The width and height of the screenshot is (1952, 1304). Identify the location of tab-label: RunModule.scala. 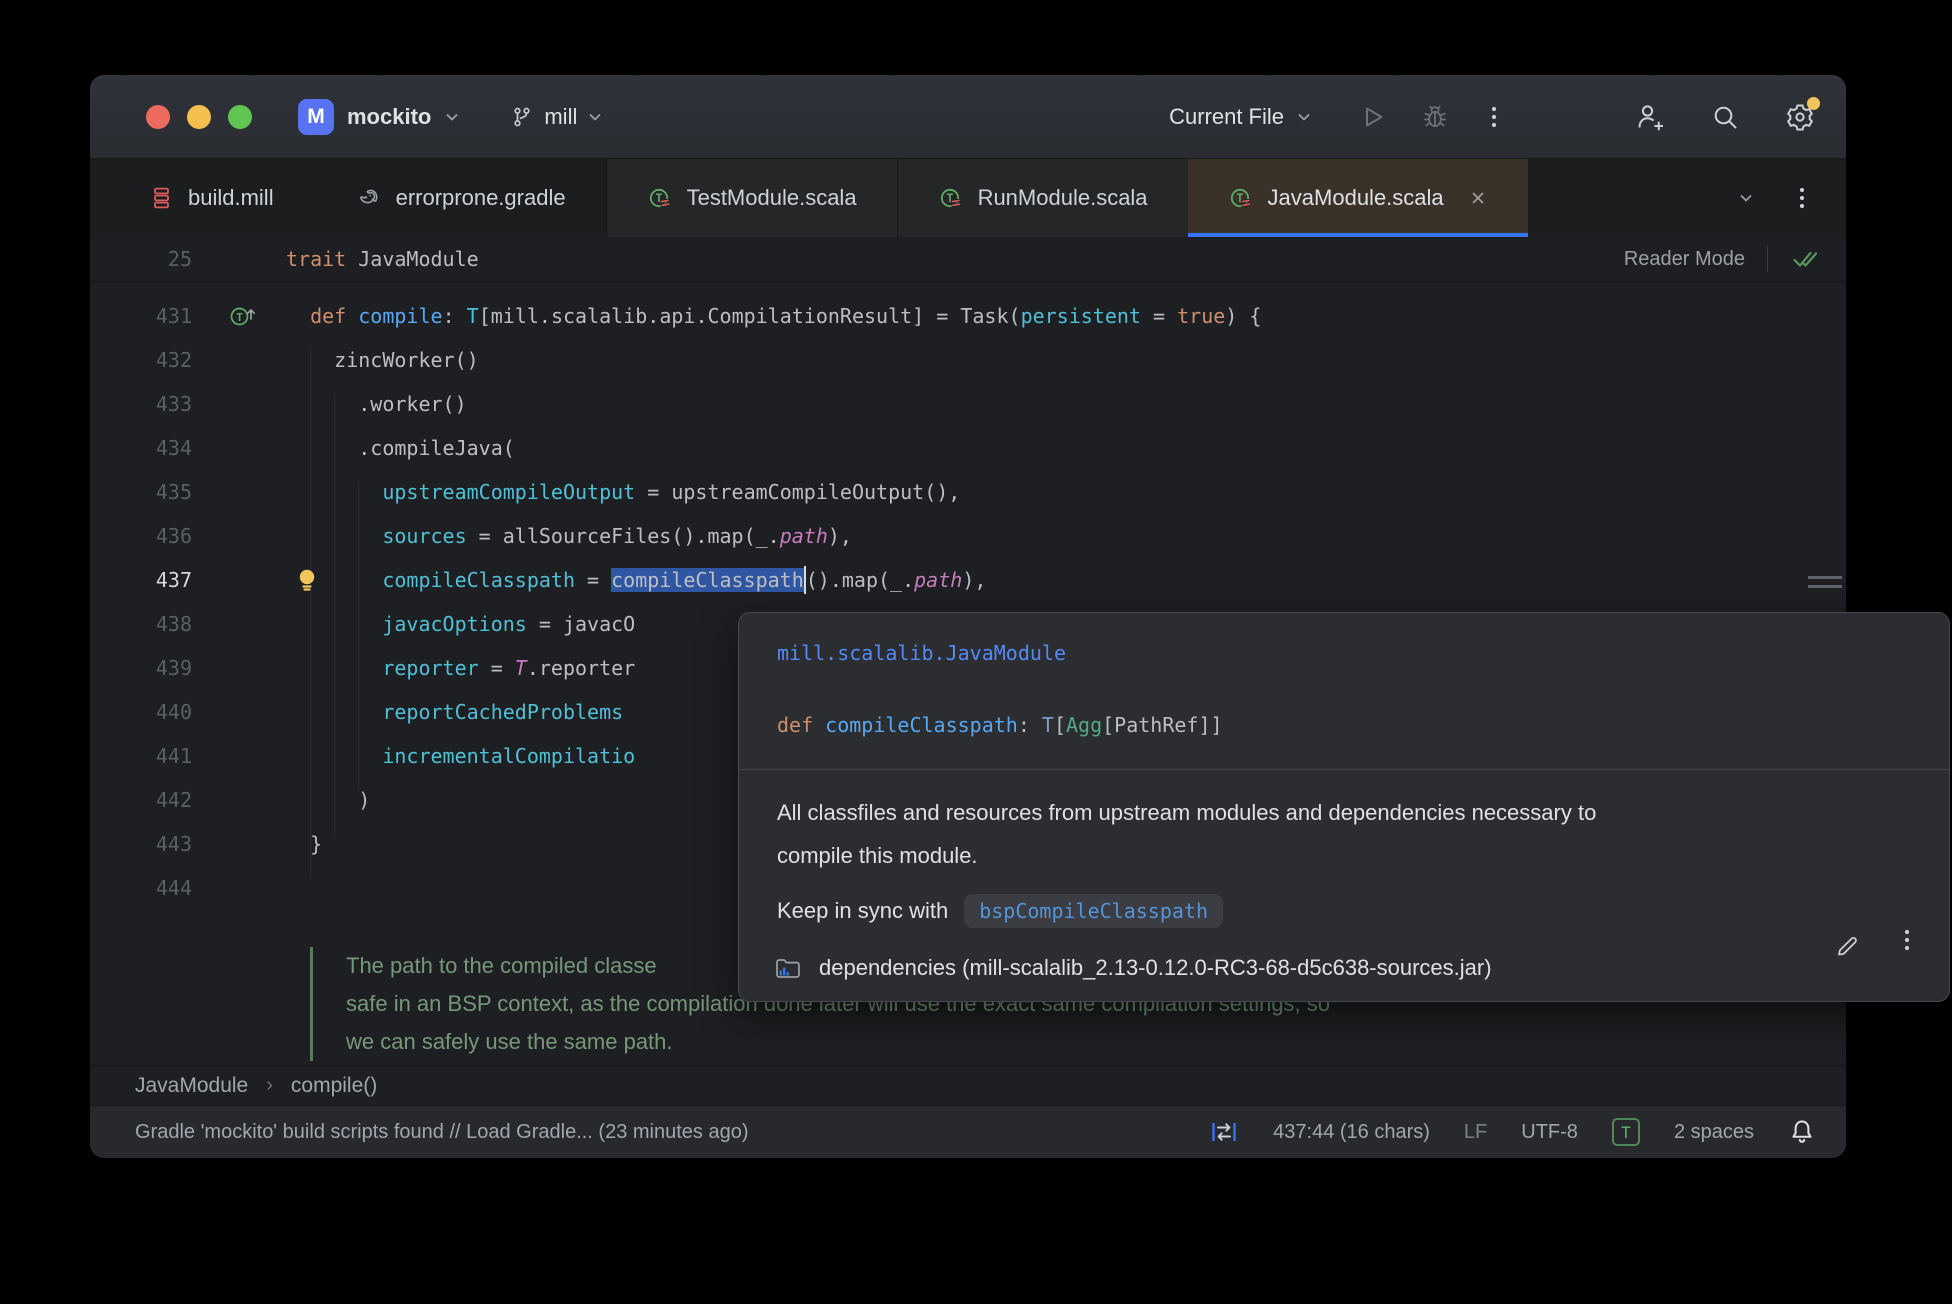
(1062, 197).